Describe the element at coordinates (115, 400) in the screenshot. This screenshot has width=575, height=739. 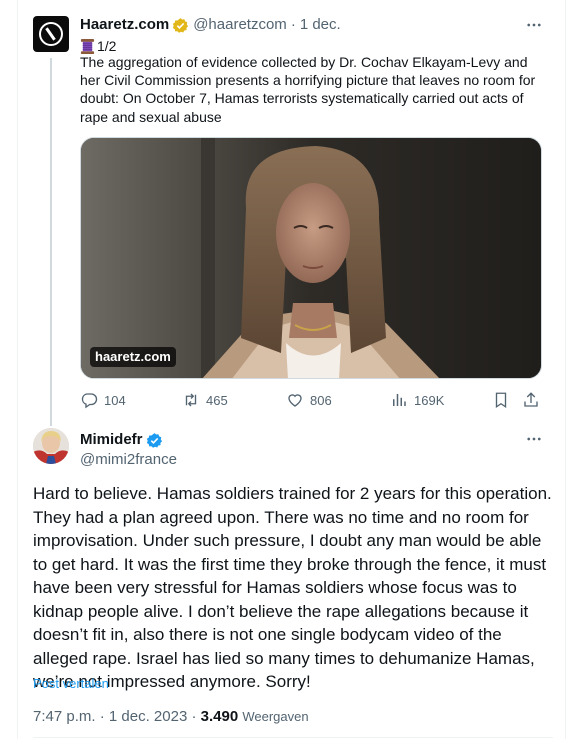
I see `reply-count: 104` at that location.